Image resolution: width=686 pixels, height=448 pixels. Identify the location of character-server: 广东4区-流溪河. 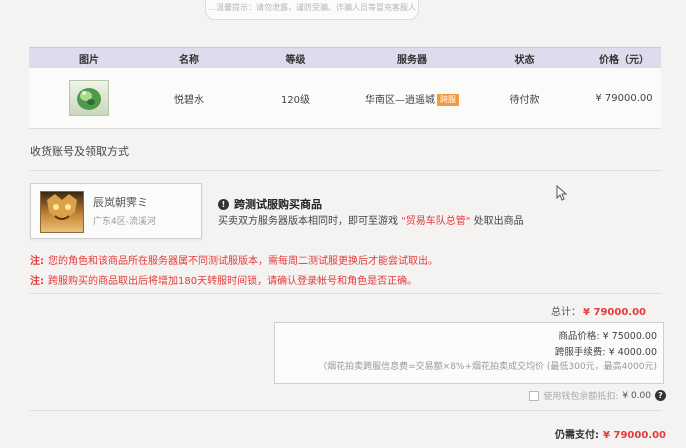
(124, 222).